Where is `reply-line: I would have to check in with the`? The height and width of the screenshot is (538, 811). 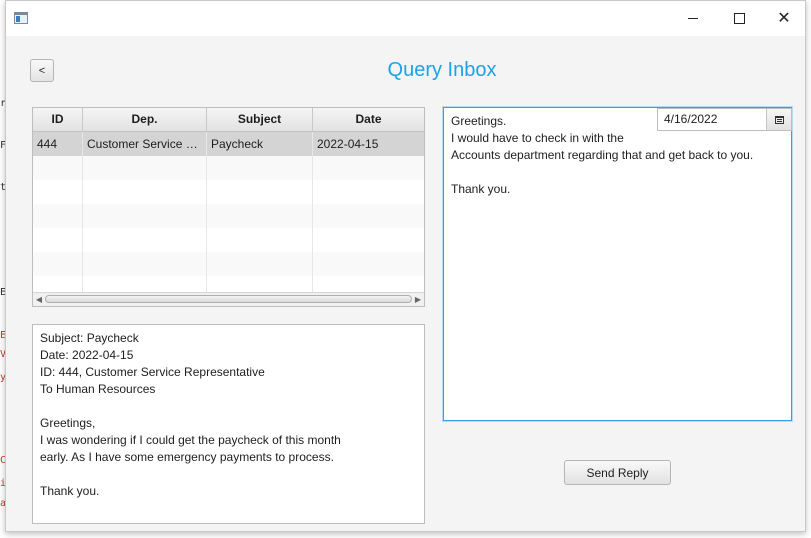 reply-line: I would have to check in with the is located at coordinates (537, 138).